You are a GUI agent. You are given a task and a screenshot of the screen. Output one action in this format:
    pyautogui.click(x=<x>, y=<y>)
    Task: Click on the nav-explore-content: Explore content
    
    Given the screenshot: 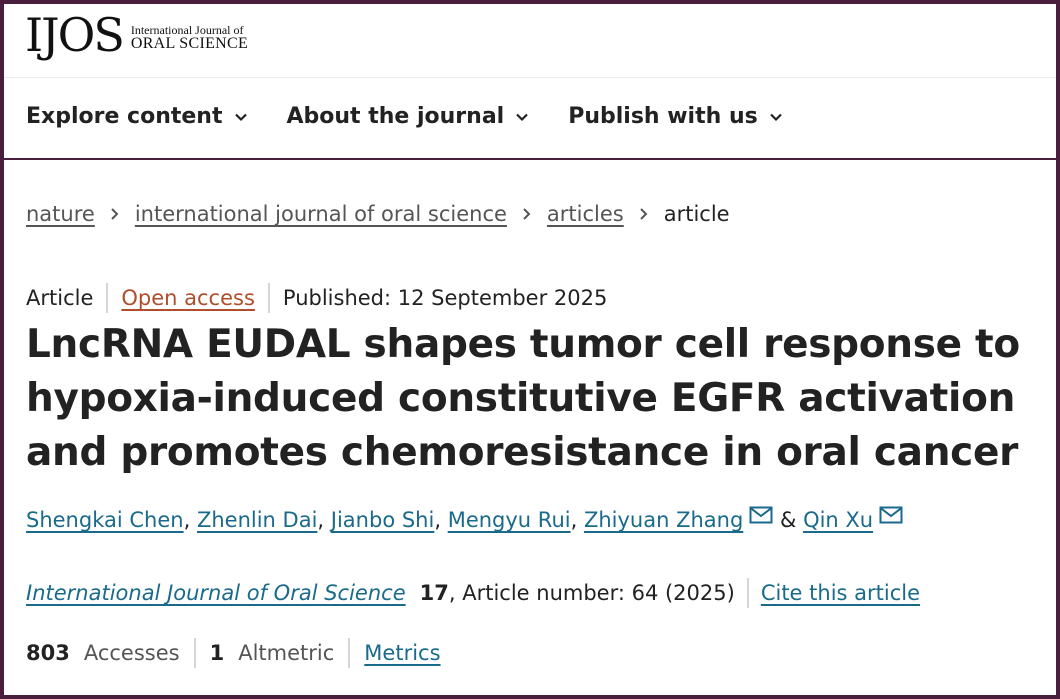 What is the action you would take?
    pyautogui.click(x=137, y=116)
    